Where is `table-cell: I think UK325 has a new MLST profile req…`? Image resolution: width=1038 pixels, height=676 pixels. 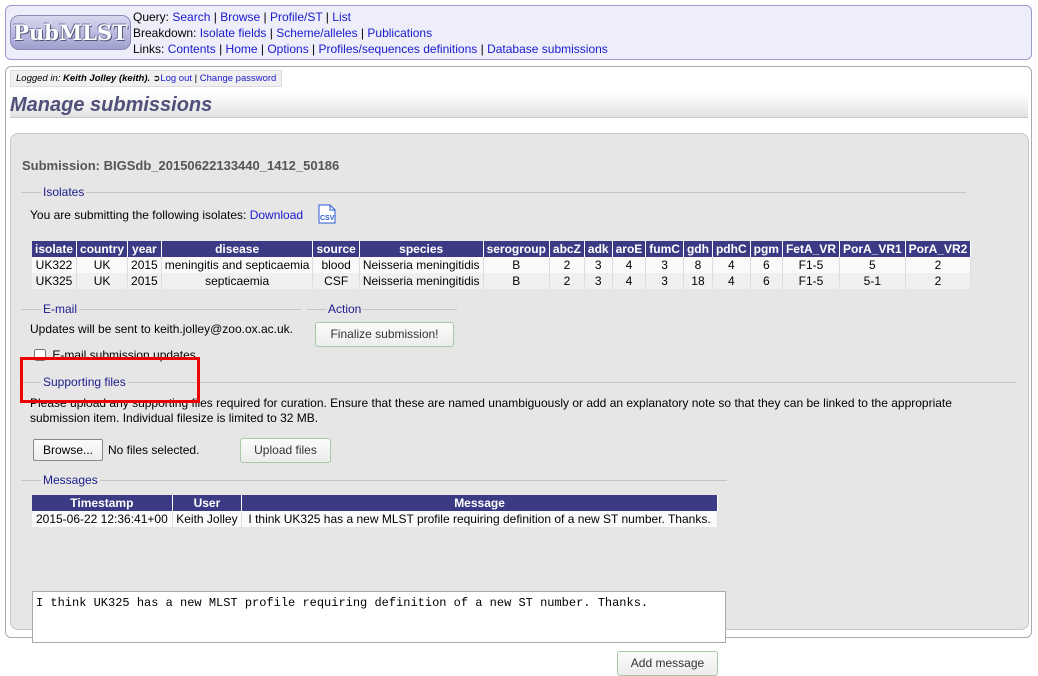 table-cell: I think UK325 has a new MLST profile req… is located at coordinates (479, 519).